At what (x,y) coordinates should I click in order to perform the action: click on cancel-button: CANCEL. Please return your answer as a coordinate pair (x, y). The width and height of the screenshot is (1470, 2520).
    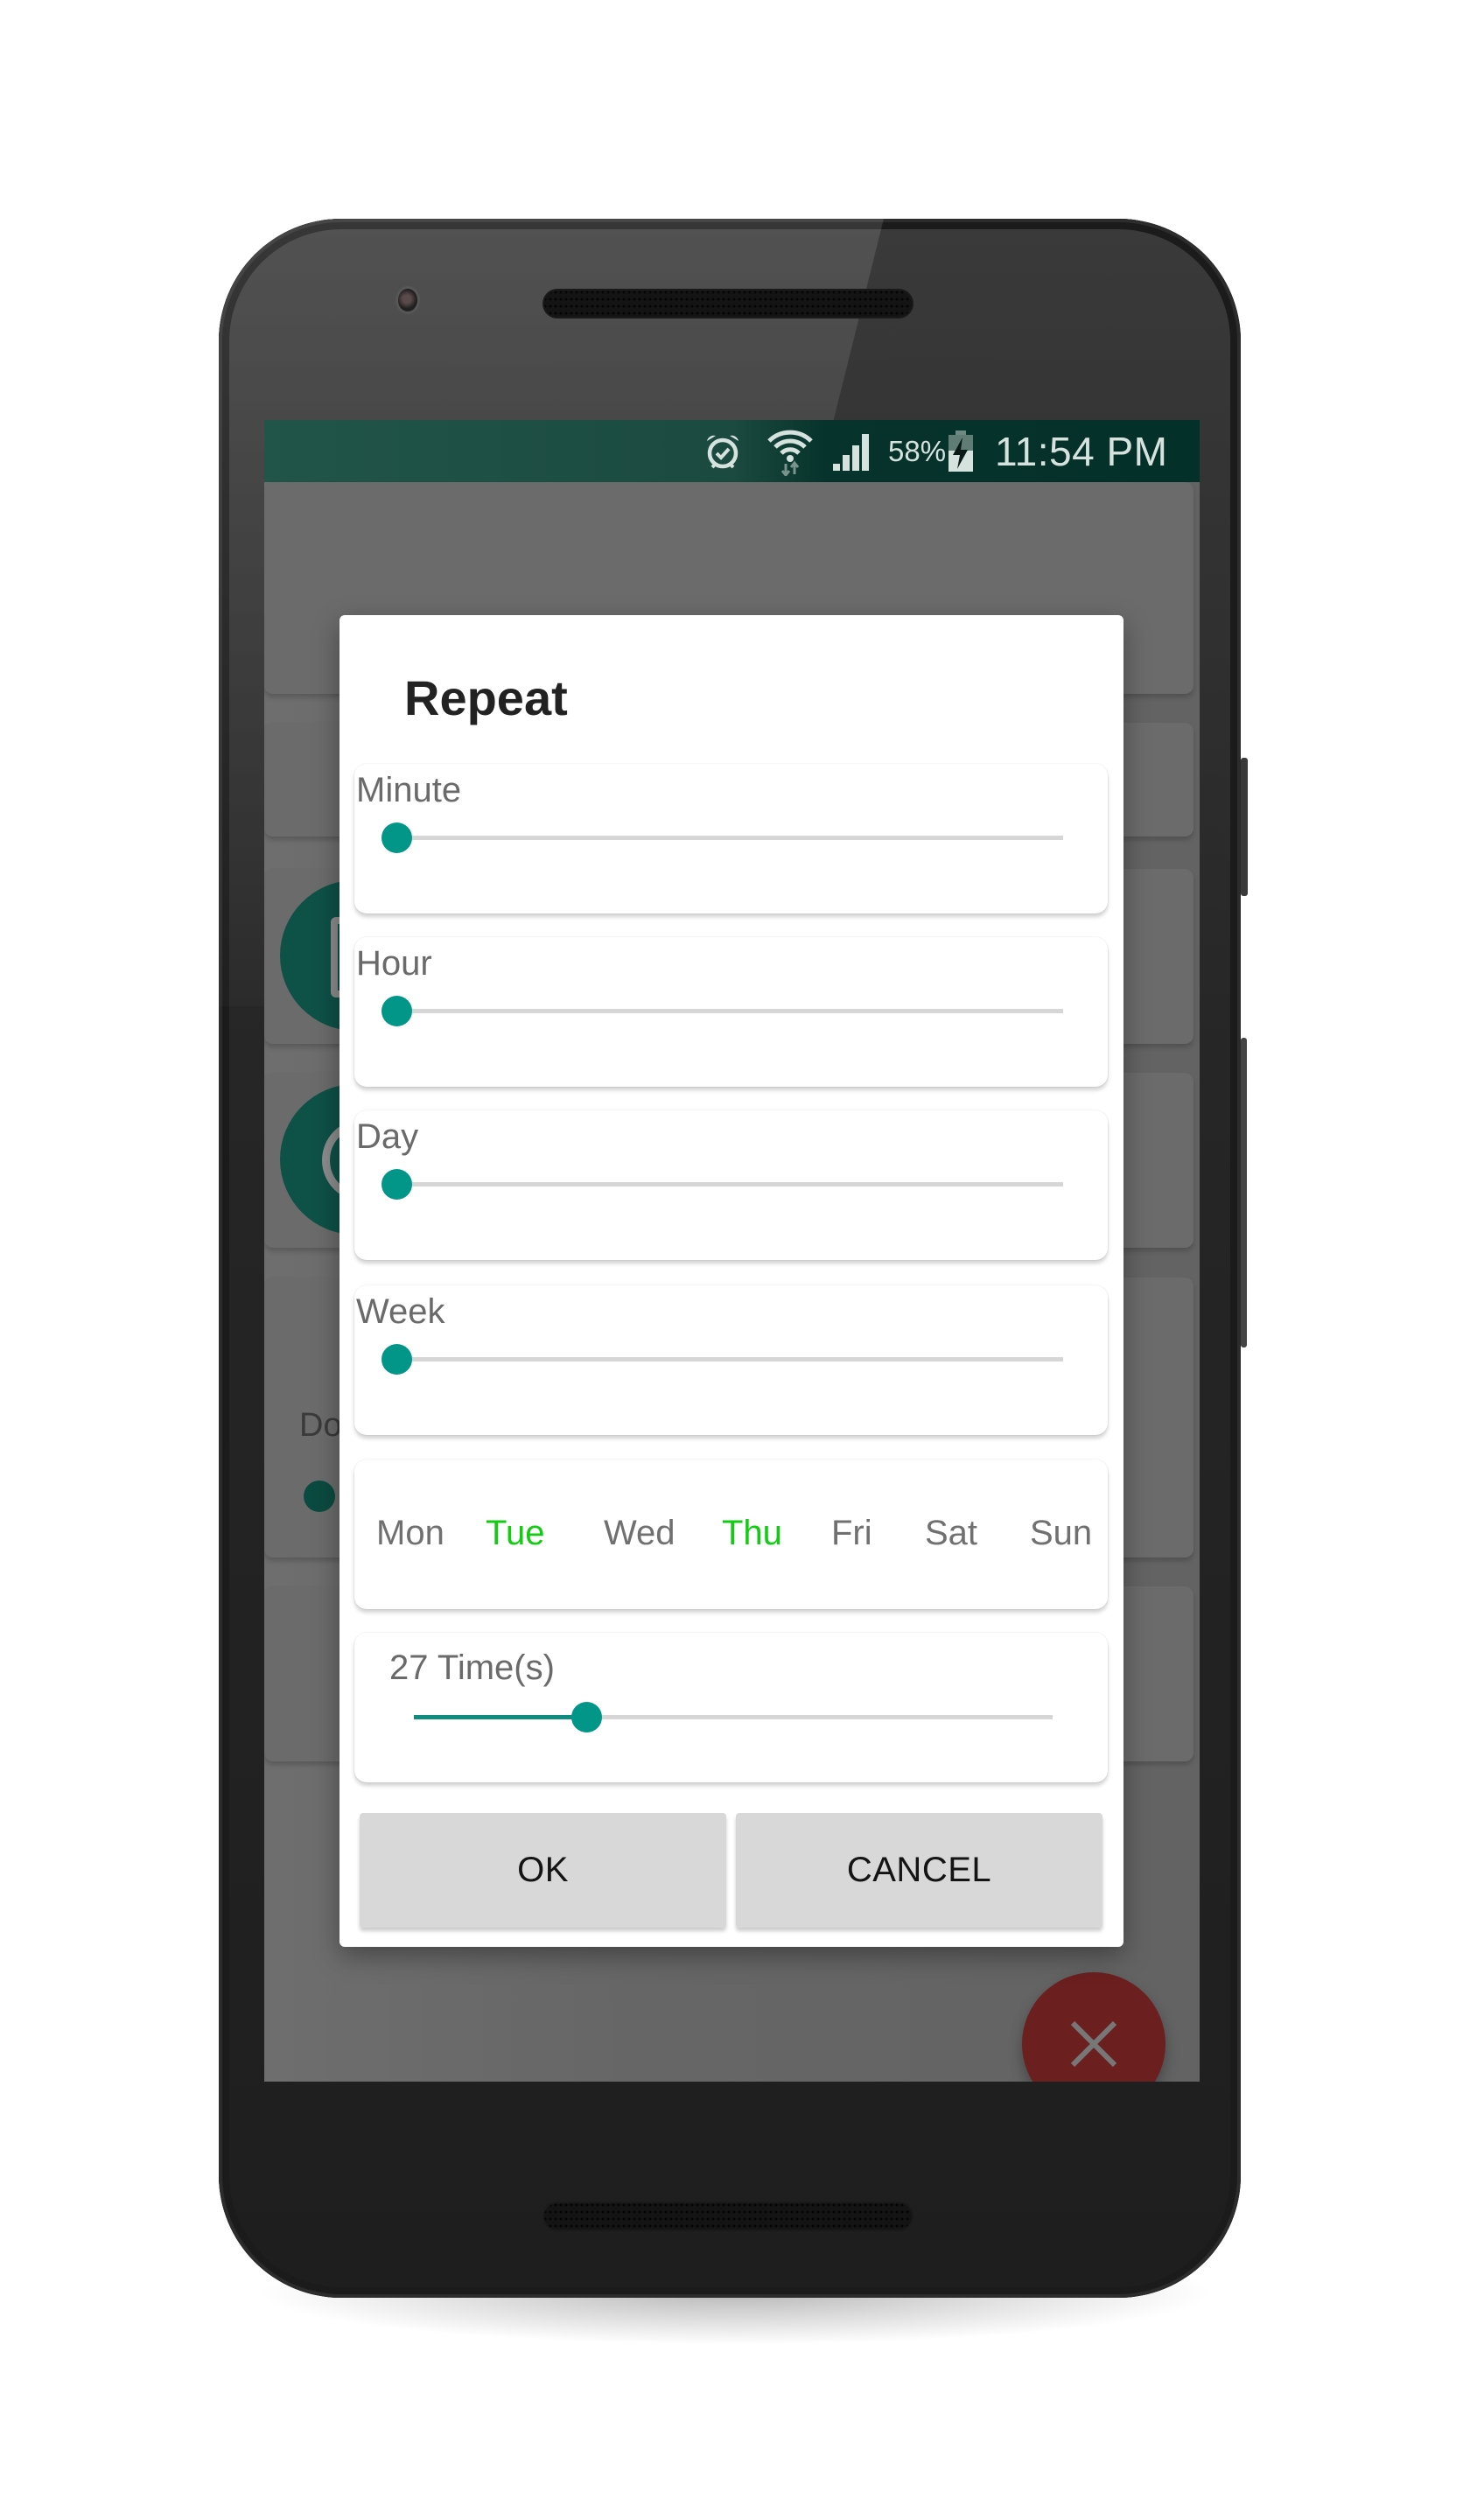
    Looking at the image, I should click on (919, 1870).